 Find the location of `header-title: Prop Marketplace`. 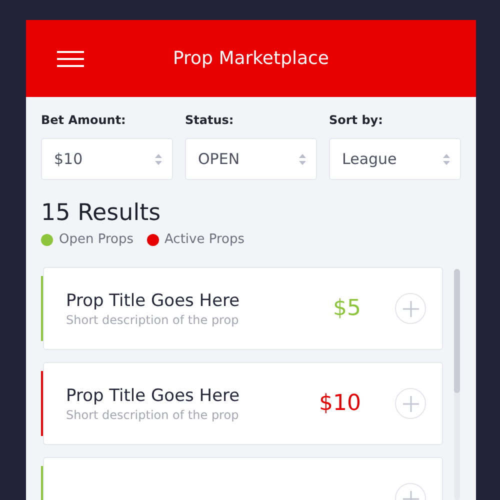

header-title: Prop Marketplace is located at coordinates (250, 58).